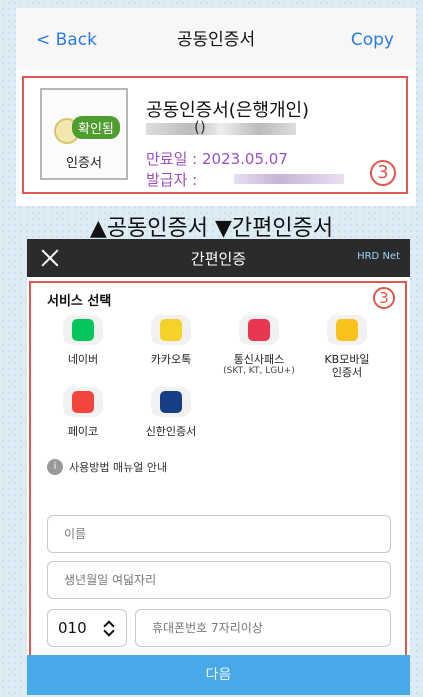 This screenshot has width=423, height=697. Describe the element at coordinates (347, 347) in the screenshot. I see `service-kb: KB모바일 인증서` at that location.